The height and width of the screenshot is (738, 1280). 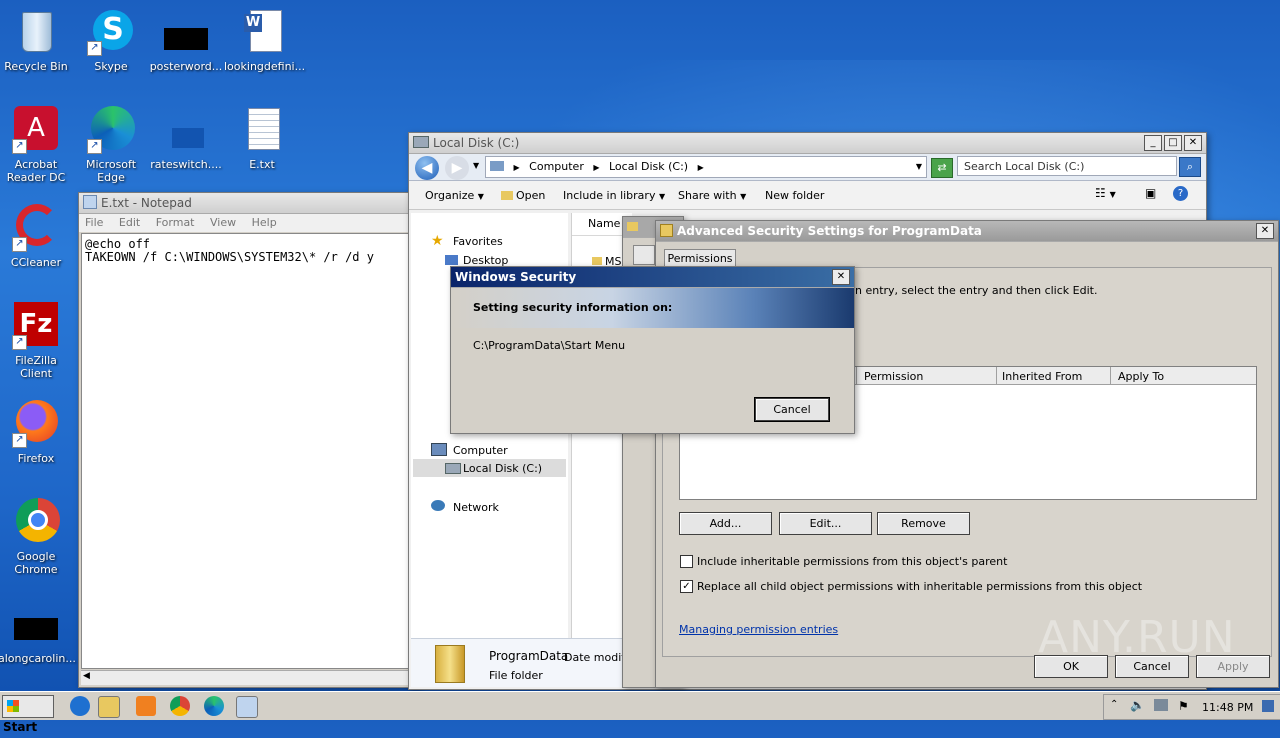 I want to click on notepad-titlebar: E.txt - Notepad, so click(x=249, y=203).